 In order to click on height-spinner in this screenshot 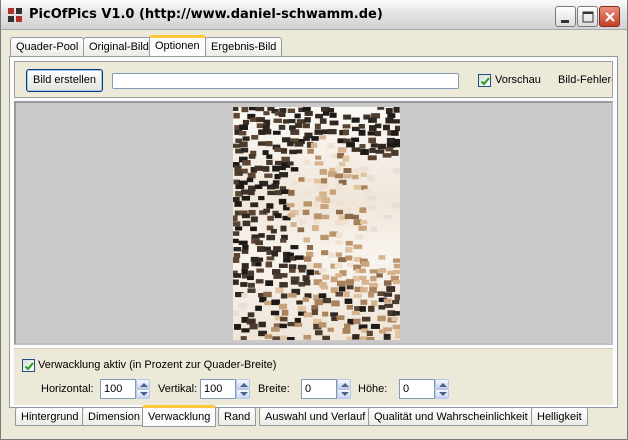, I will do `click(442, 389)`.